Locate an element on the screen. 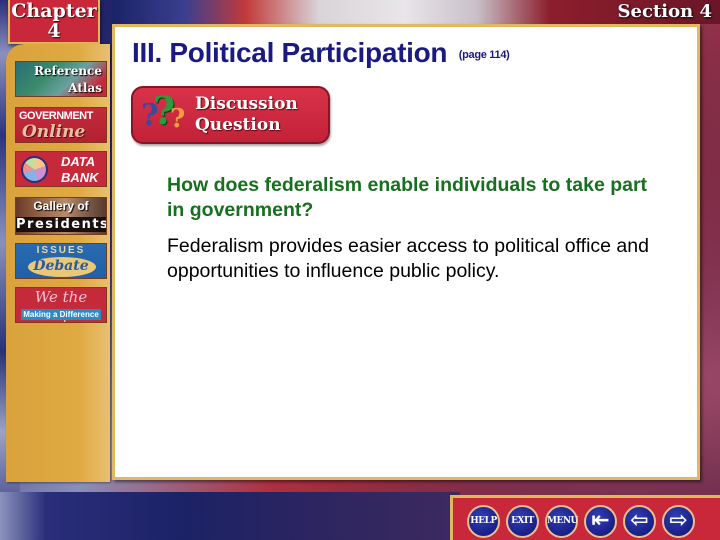 Image resolution: width=720 pixels, height=540 pixels. previous-slide-button: ⇦ is located at coordinates (639, 521).